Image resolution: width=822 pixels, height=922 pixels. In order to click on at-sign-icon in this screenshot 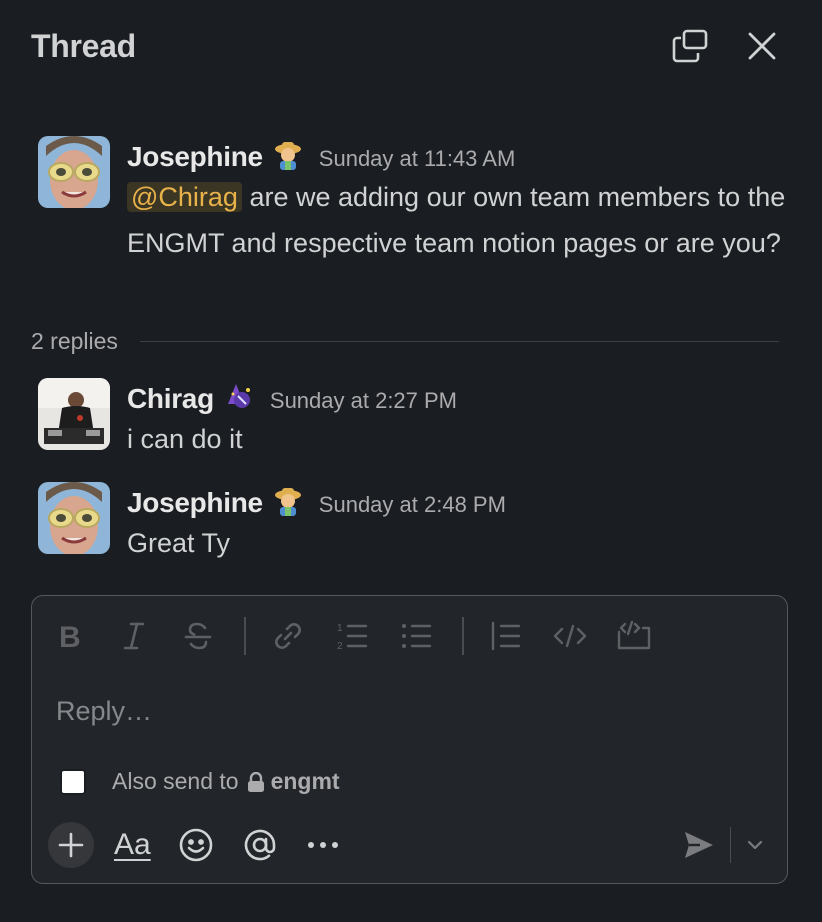, I will do `click(260, 845)`.